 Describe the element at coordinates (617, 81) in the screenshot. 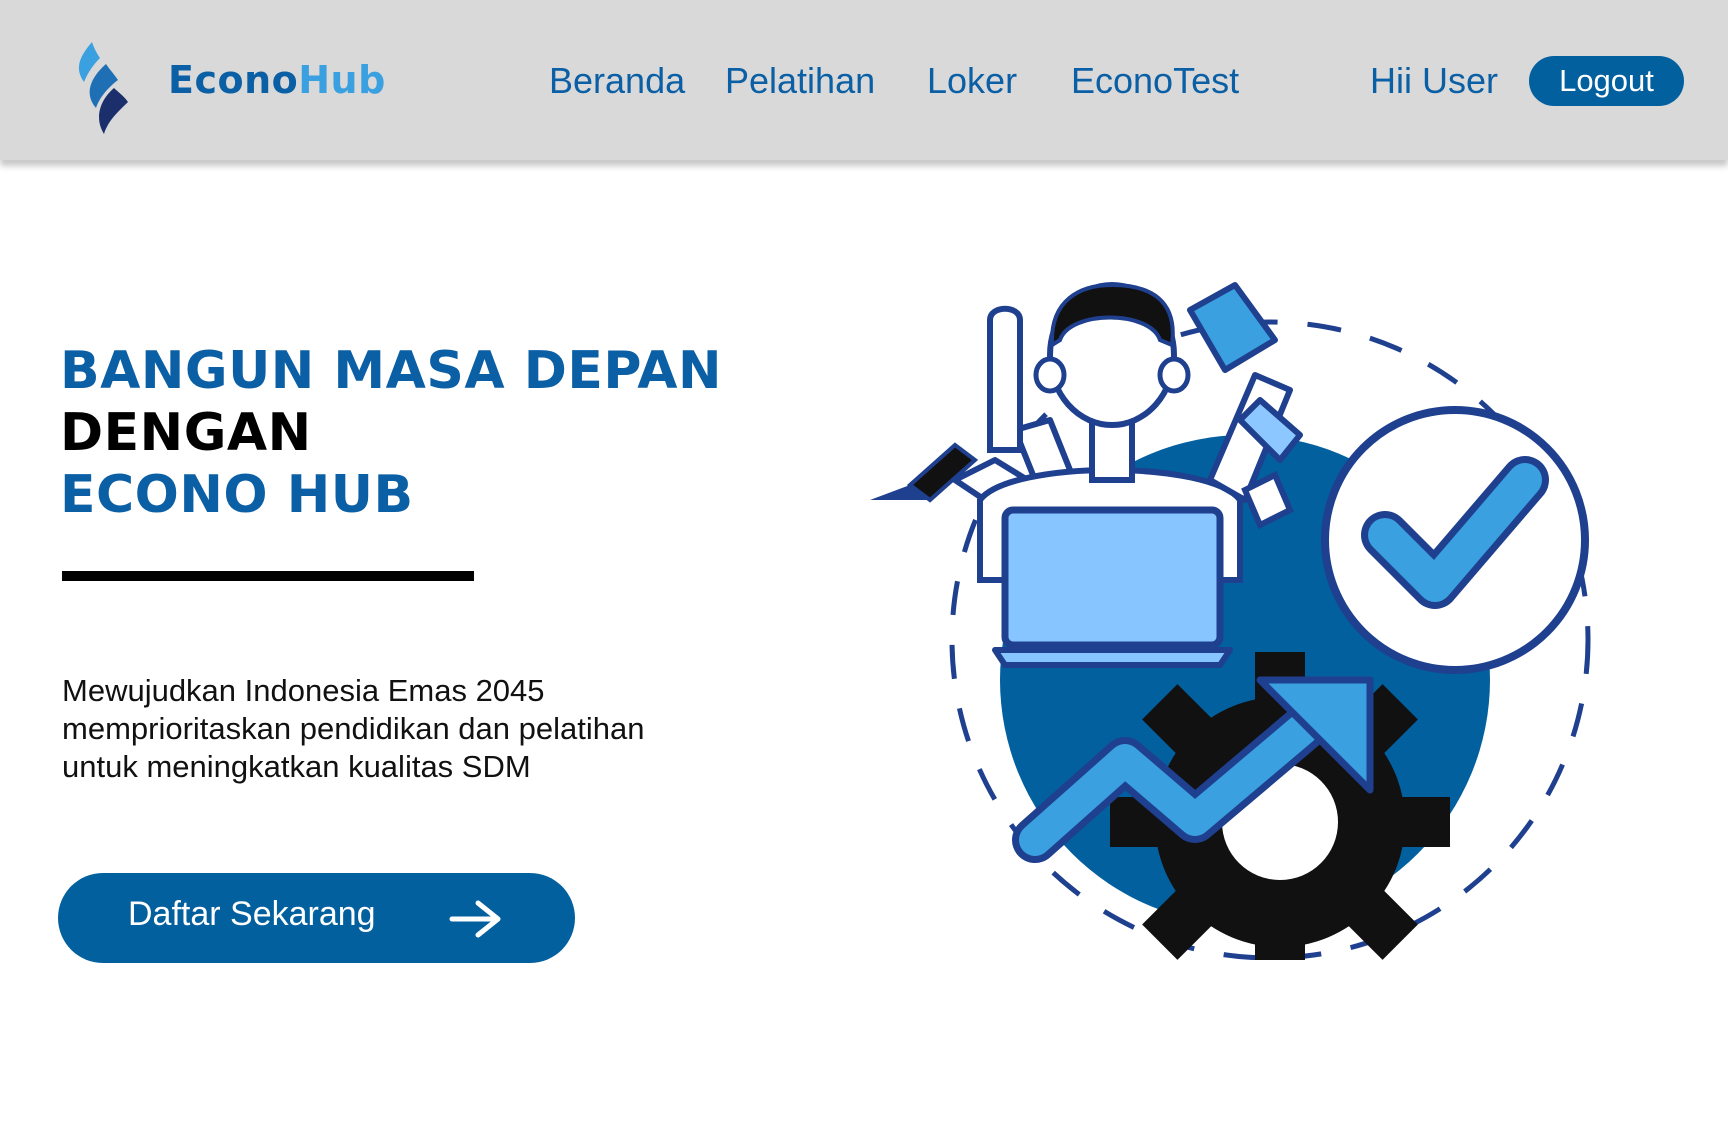

I see `nav-link-beranda: Beranda` at that location.